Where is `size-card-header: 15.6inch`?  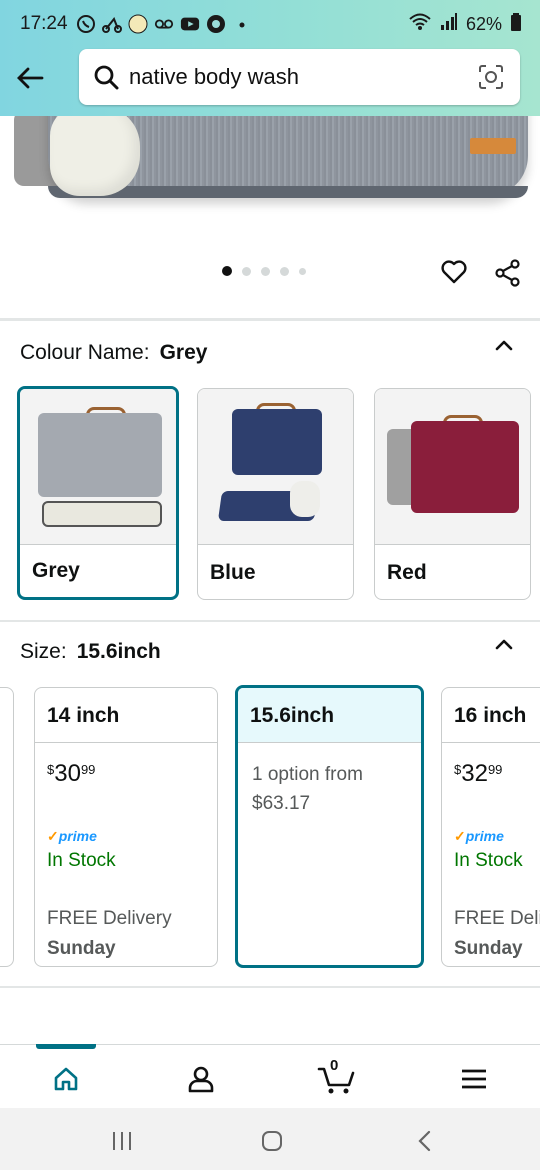 size-card-header: 15.6inch is located at coordinates (329, 715).